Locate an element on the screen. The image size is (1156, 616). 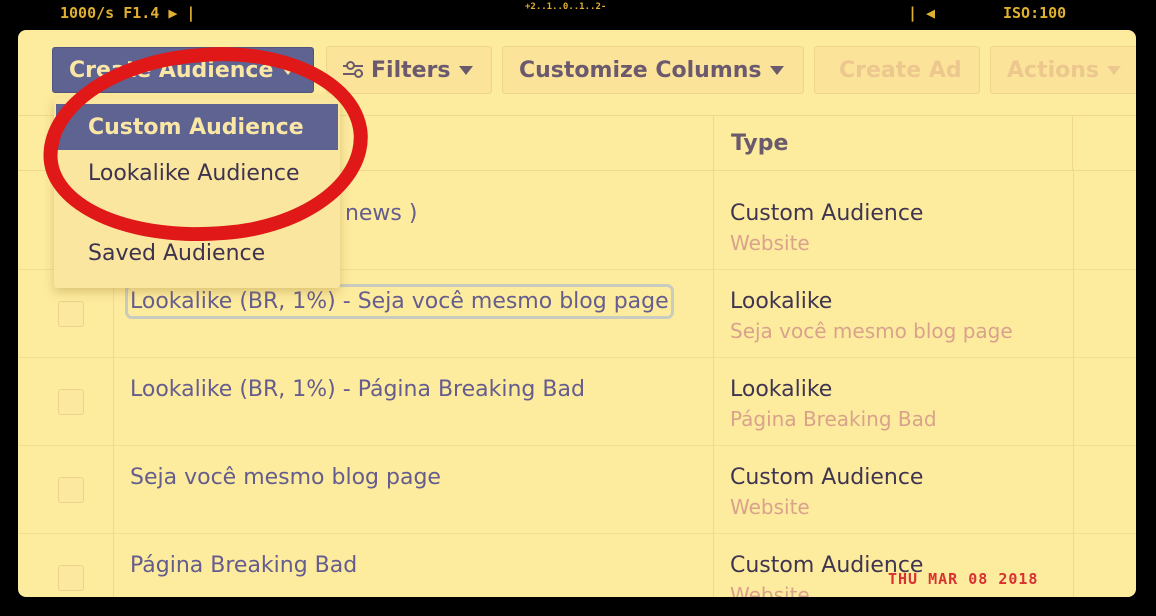
audience-source: Seja você mesmo blog page is located at coordinates (871, 331).